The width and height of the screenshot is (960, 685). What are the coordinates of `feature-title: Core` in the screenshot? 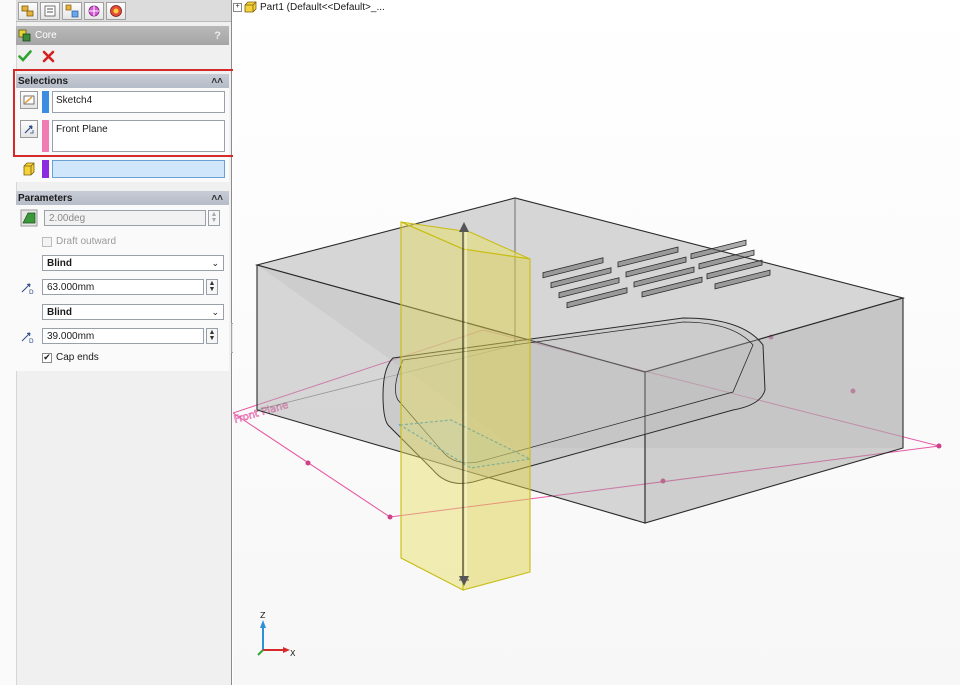 It's located at (46, 35).